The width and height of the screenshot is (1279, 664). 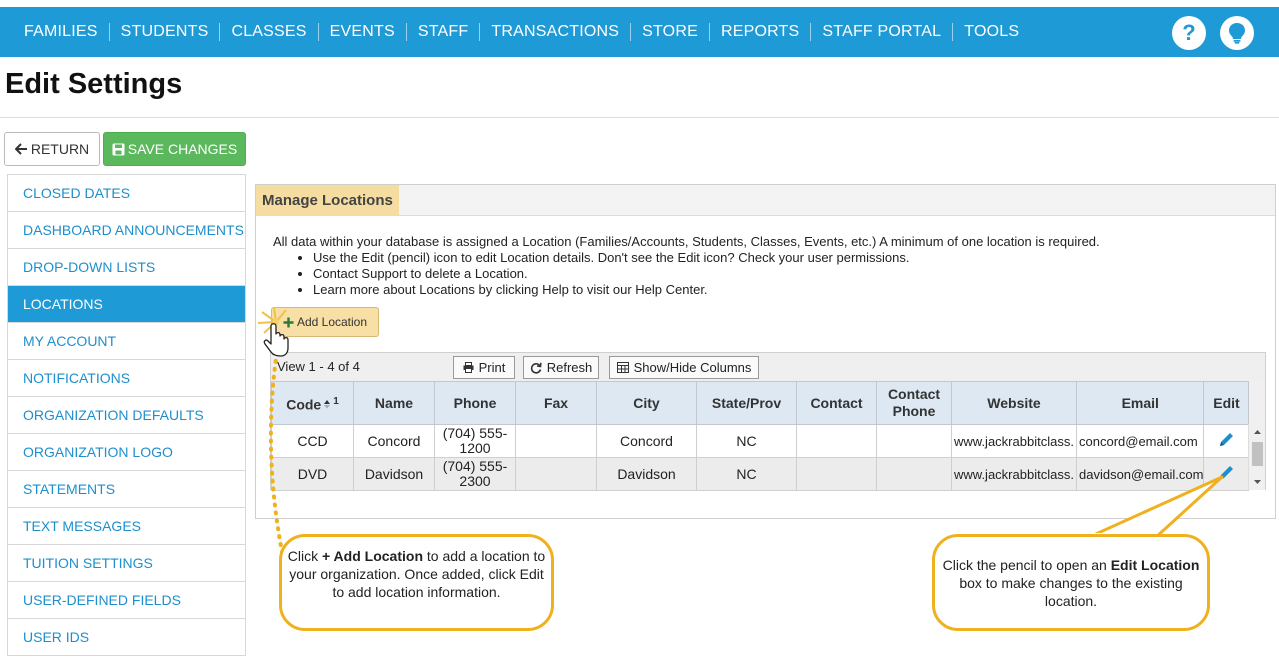 What do you see at coordinates (1257, 454) in the screenshot?
I see `scroll-thumb` at bounding box center [1257, 454].